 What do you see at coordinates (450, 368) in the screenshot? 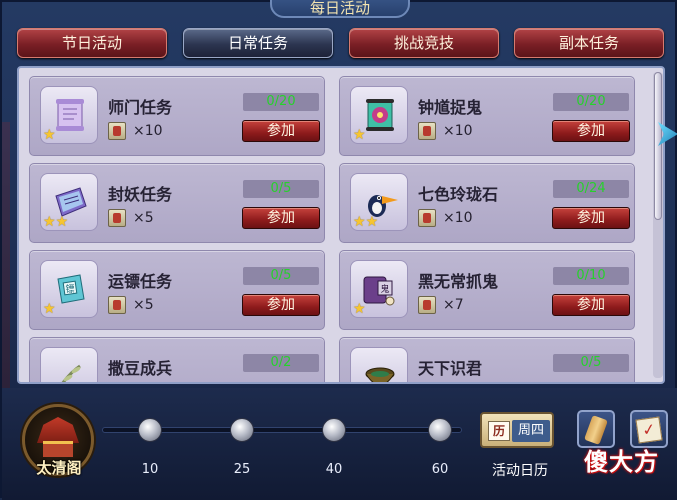
I see `task-name: 天下识君` at bounding box center [450, 368].